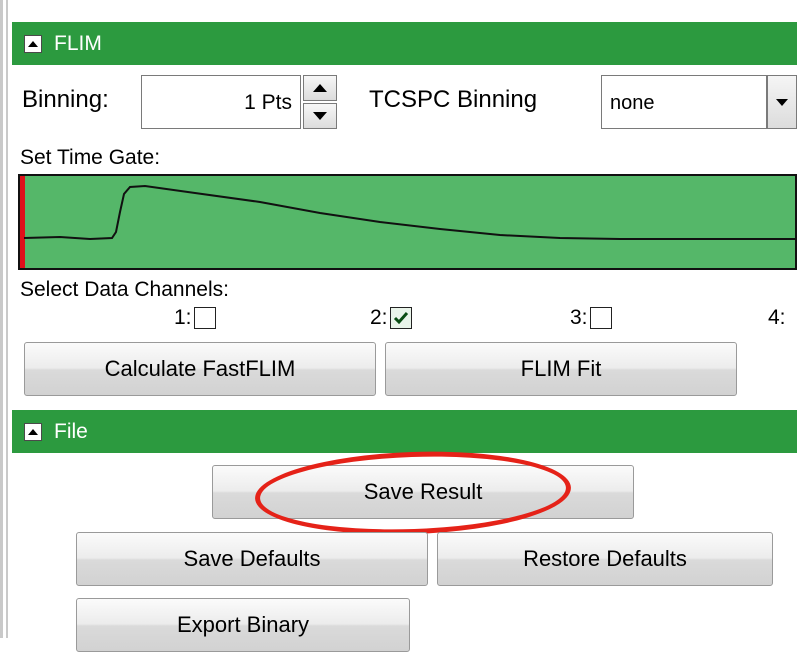 The height and width of the screenshot is (652, 797). I want to click on channel-4-label: 4:, so click(777, 317).